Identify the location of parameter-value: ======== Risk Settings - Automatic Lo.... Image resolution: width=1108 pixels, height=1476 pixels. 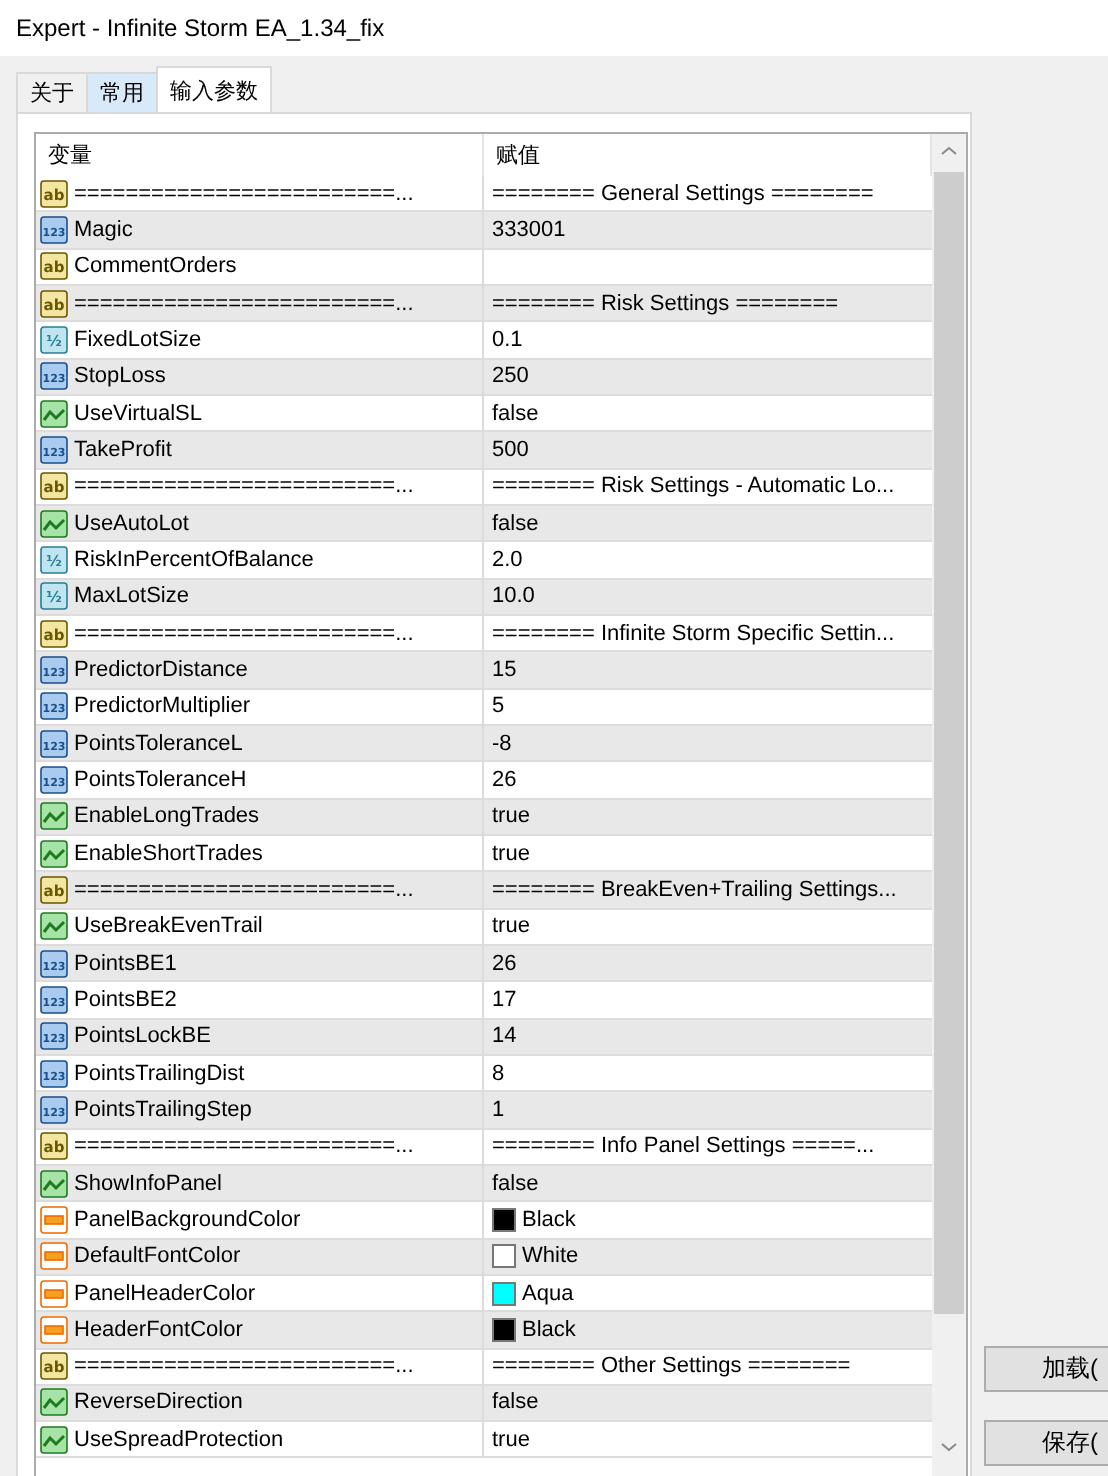
(693, 486).